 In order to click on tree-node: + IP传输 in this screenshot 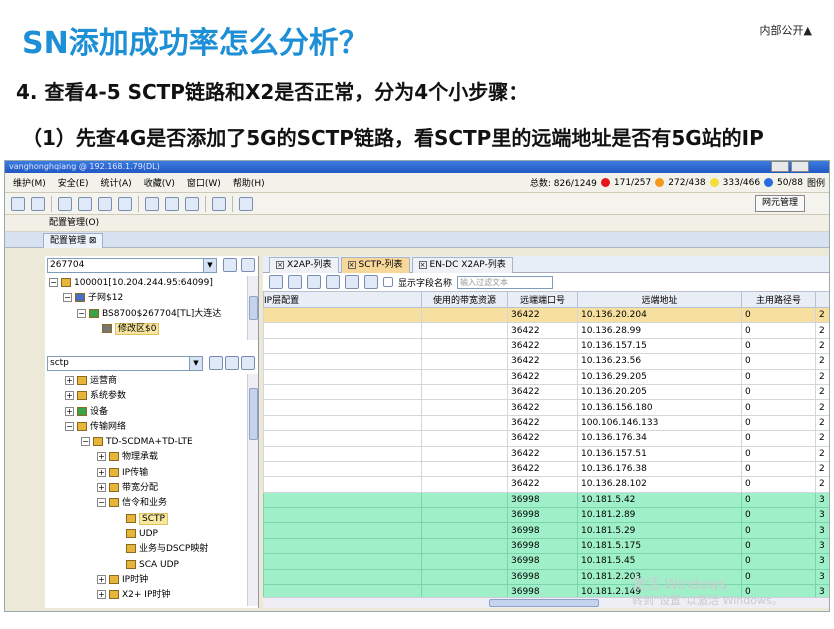, I will do `click(155, 473)`.